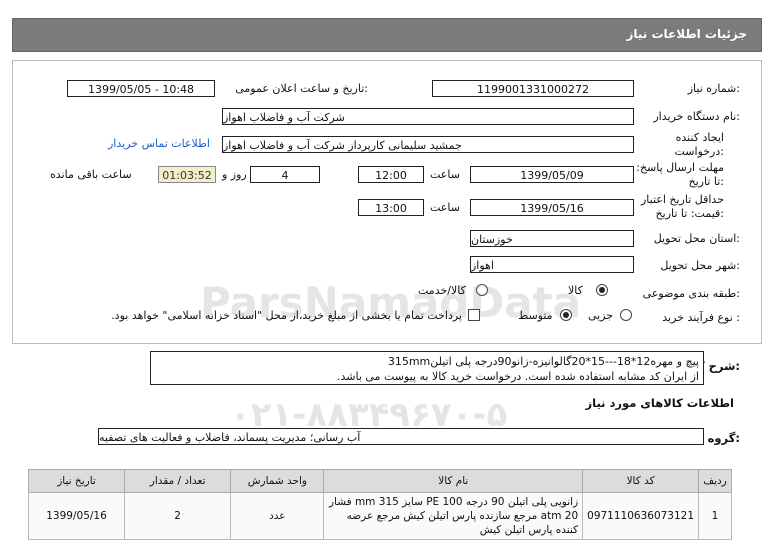 The width and height of the screenshot is (770, 545). What do you see at coordinates (91, 174) in the screenshot?
I see `remaining-label: ساعت باقی مانده` at bounding box center [91, 174].